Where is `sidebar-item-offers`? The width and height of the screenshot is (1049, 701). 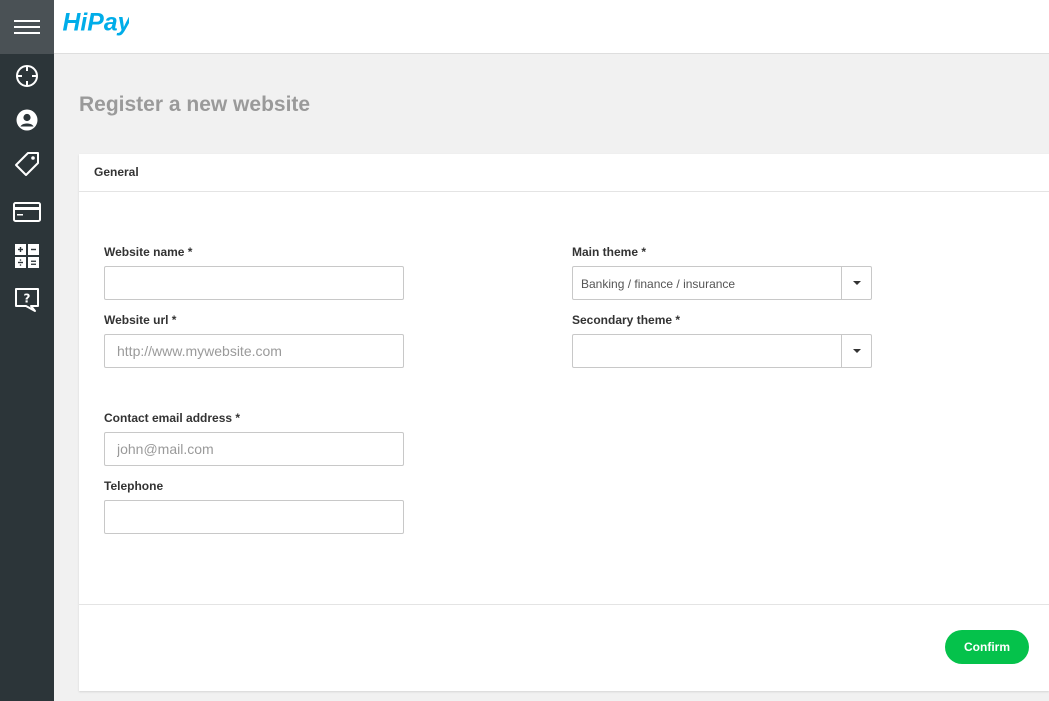 sidebar-item-offers is located at coordinates (27, 164).